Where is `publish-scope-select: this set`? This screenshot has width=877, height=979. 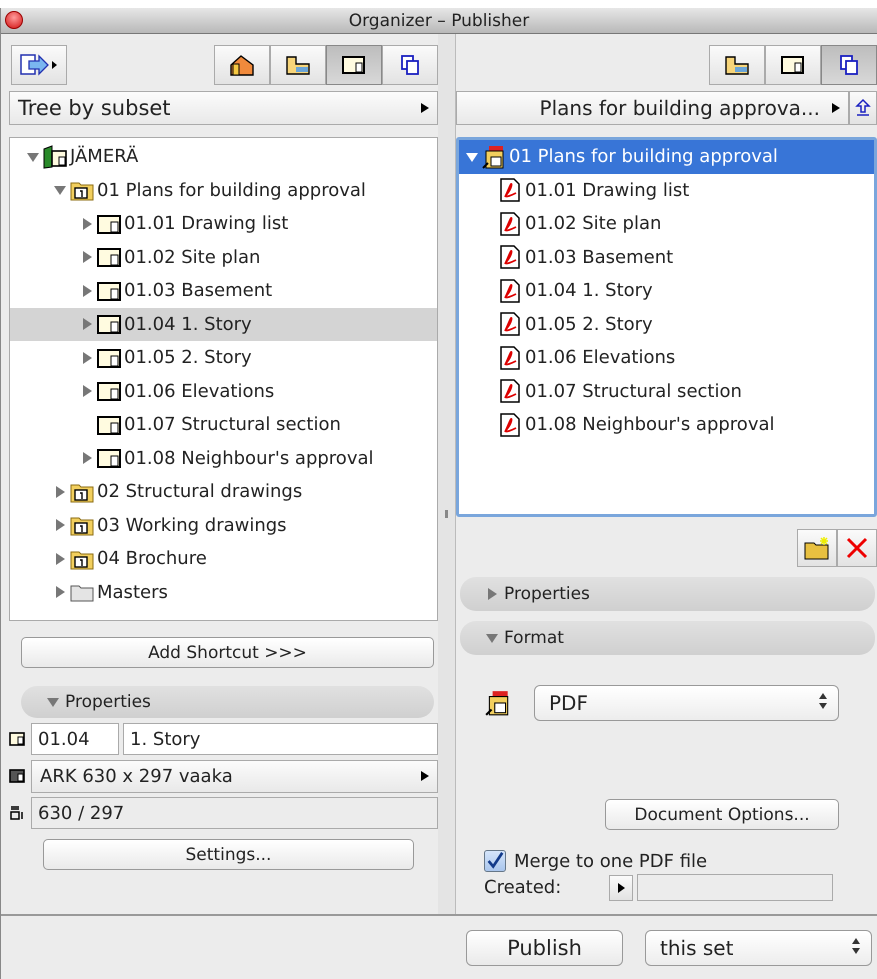 publish-scope-select: this set is located at coordinates (758, 948).